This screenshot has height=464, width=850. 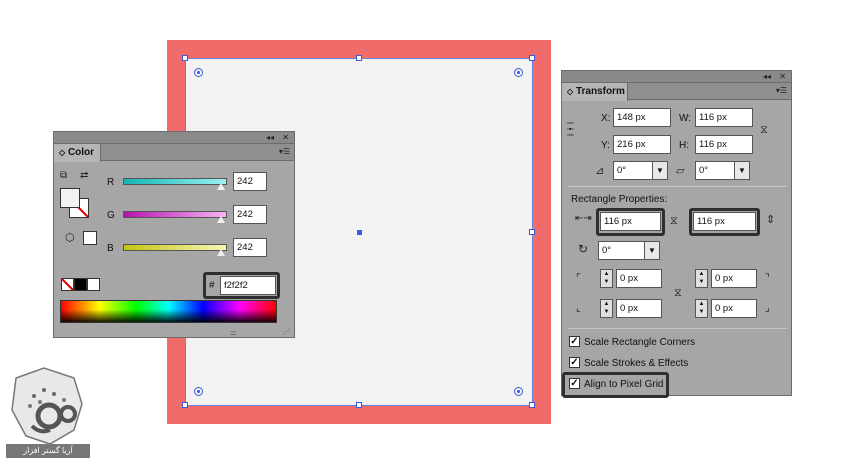 What do you see at coordinates (764, 130) in the screenshot?
I see `constrain-proportions-icon: ⧖` at bounding box center [764, 130].